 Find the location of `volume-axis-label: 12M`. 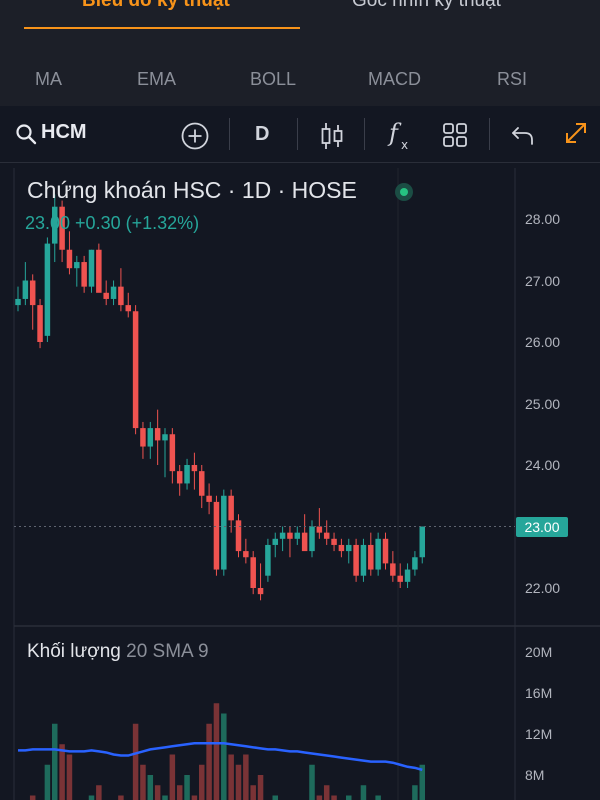

volume-axis-label: 12M is located at coordinates (539, 734).